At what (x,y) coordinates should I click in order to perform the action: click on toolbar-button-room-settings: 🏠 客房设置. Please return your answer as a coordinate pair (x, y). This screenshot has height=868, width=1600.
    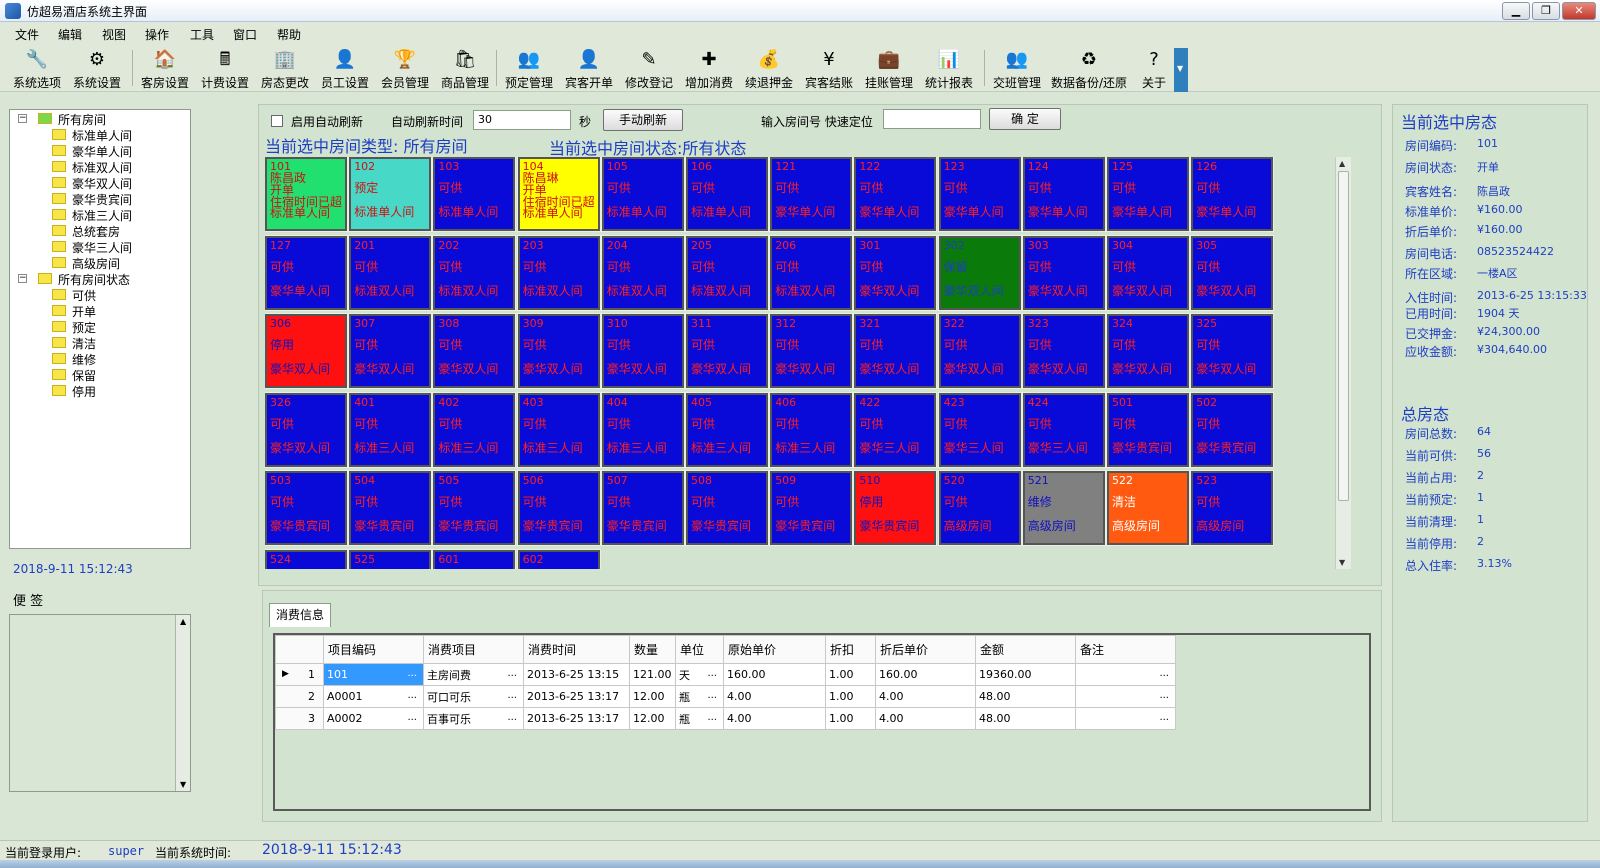
    Looking at the image, I should click on (165, 68).